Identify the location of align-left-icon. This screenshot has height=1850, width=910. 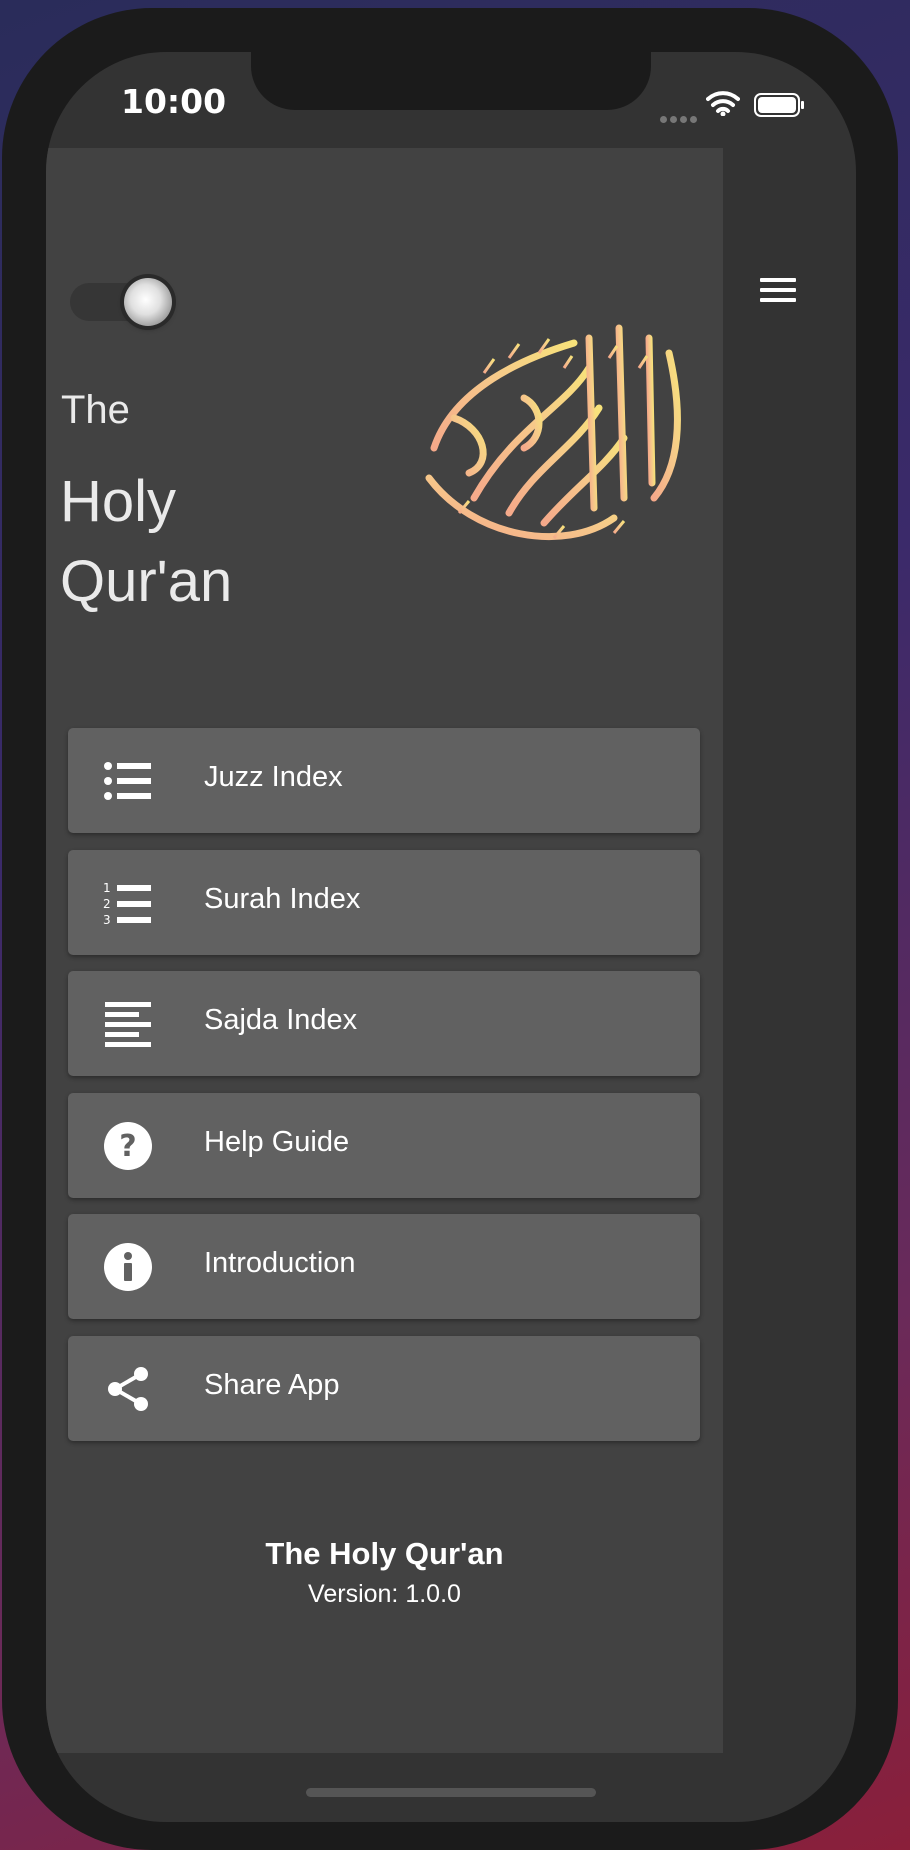
(128, 1024).